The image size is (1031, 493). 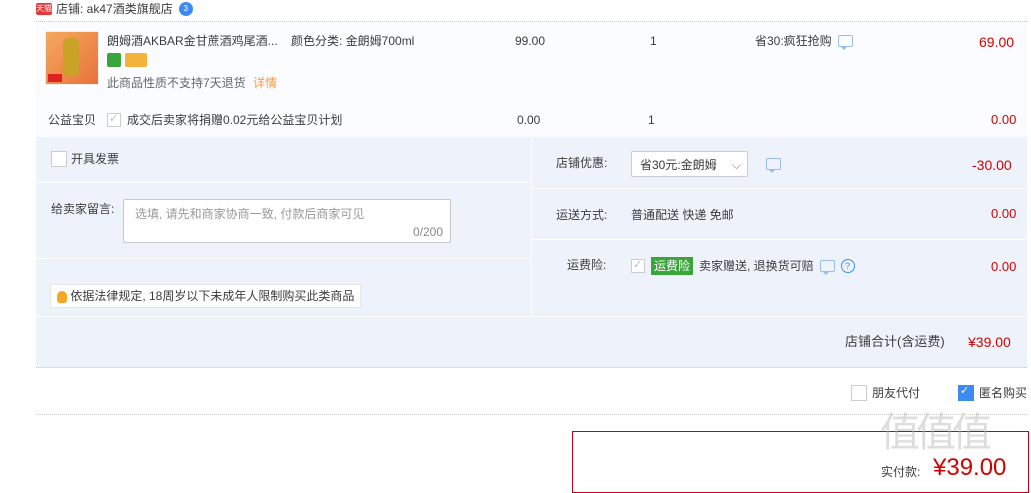 What do you see at coordinates (72, 120) in the screenshot?
I see `welfare-label: 公益宝贝` at bounding box center [72, 120].